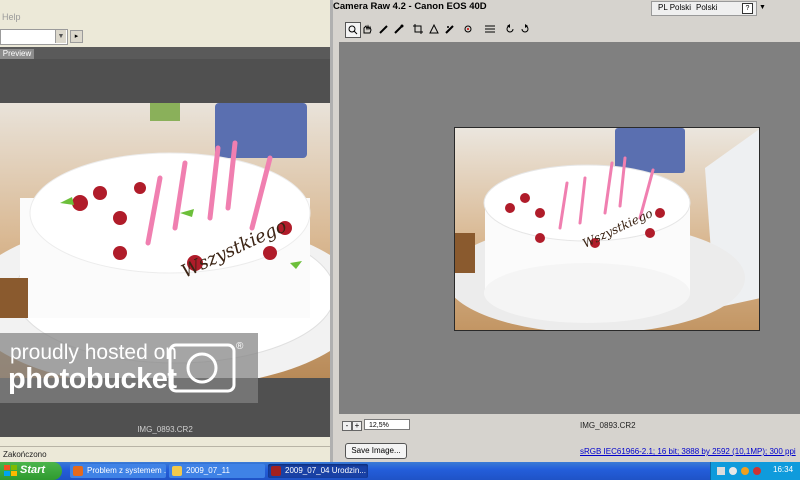 This screenshot has height=480, width=800. What do you see at coordinates (783, 469) in the screenshot?
I see `clock: 16:34` at bounding box center [783, 469].